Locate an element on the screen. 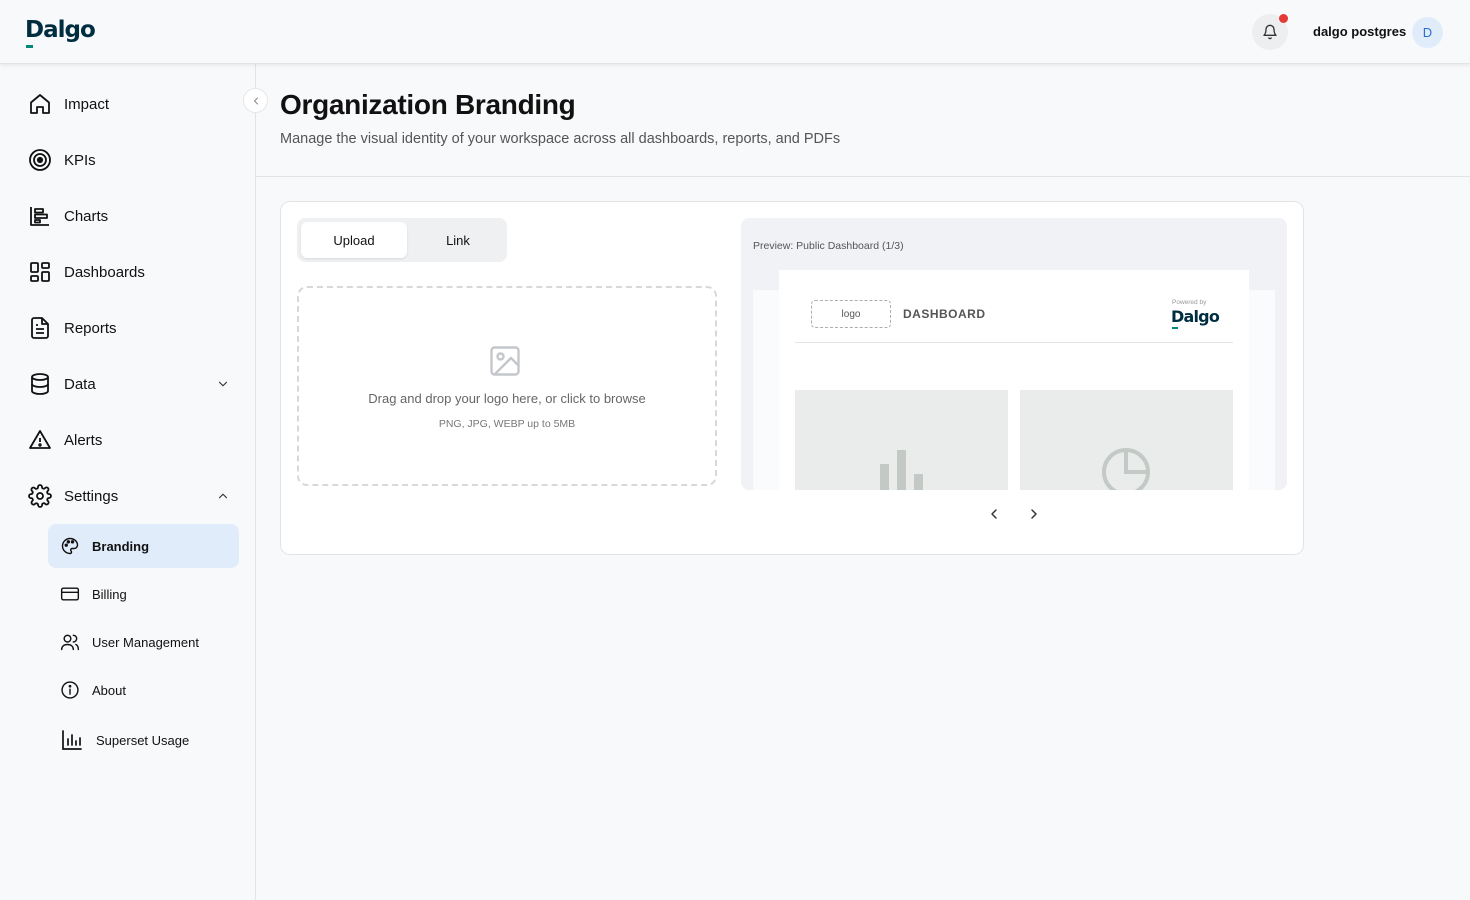 The image size is (1470, 900). sidebar-item-dashboards: Dashboards is located at coordinates (86, 272).